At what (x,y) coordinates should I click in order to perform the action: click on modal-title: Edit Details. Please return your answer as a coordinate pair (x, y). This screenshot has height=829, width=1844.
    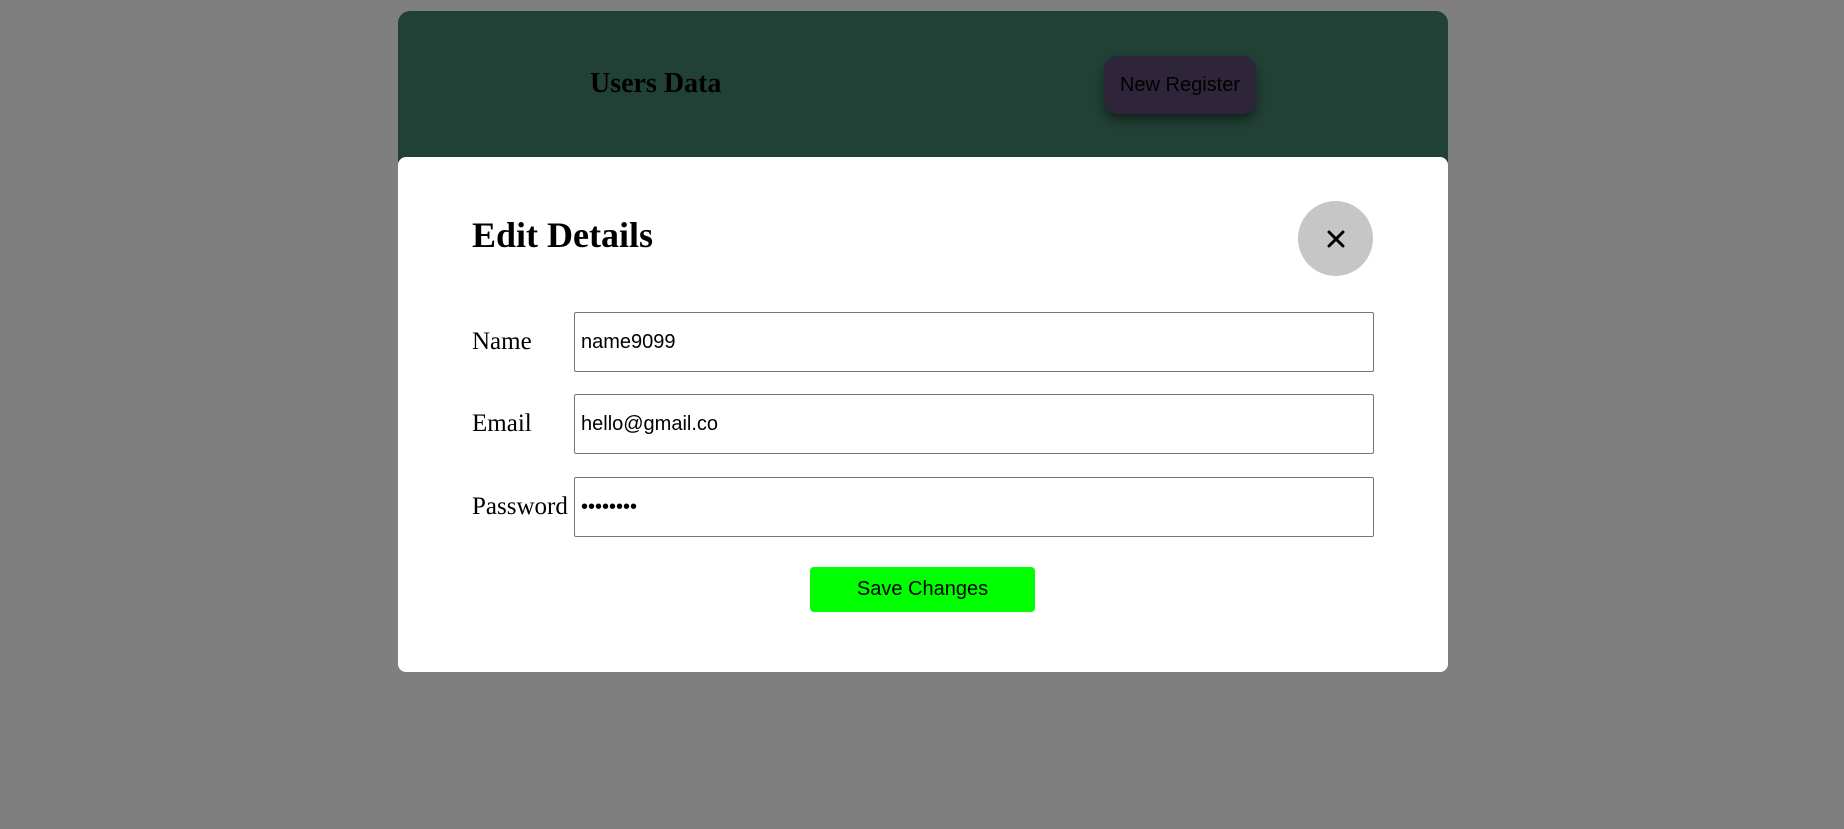
    Looking at the image, I should click on (563, 235).